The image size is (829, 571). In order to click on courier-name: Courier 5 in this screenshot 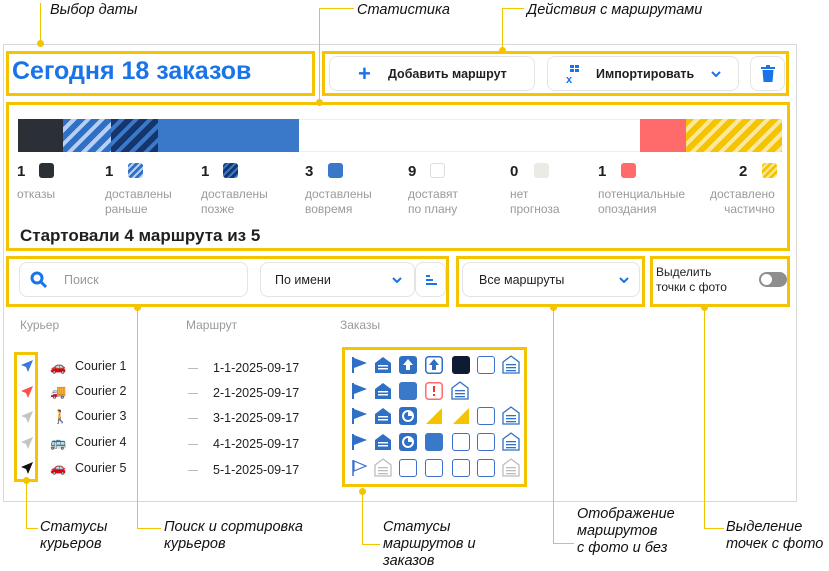, I will do `click(100, 468)`.